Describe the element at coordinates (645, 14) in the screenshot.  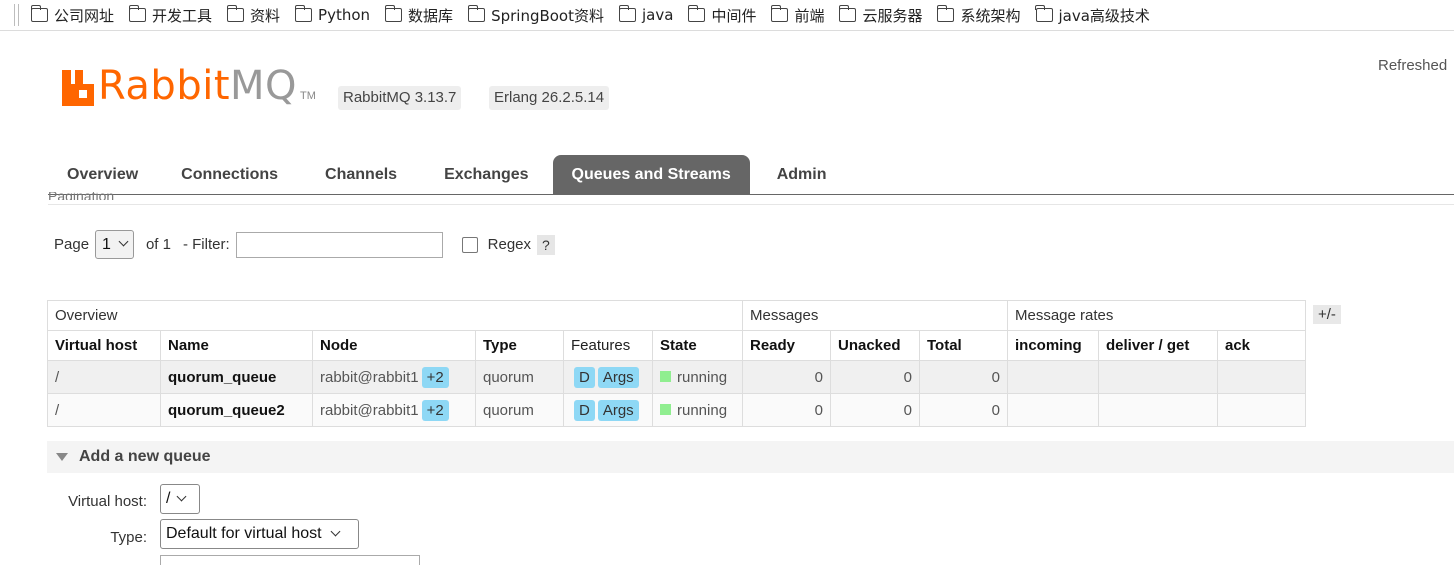
I see `bookmark-folder: java` at that location.